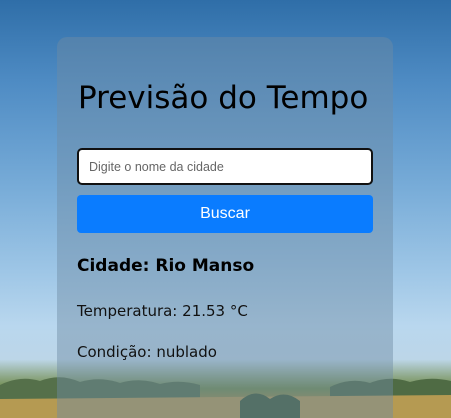 The image size is (451, 418). Describe the element at coordinates (205, 266) in the screenshot. I see `city-name: Rio Manso` at that location.